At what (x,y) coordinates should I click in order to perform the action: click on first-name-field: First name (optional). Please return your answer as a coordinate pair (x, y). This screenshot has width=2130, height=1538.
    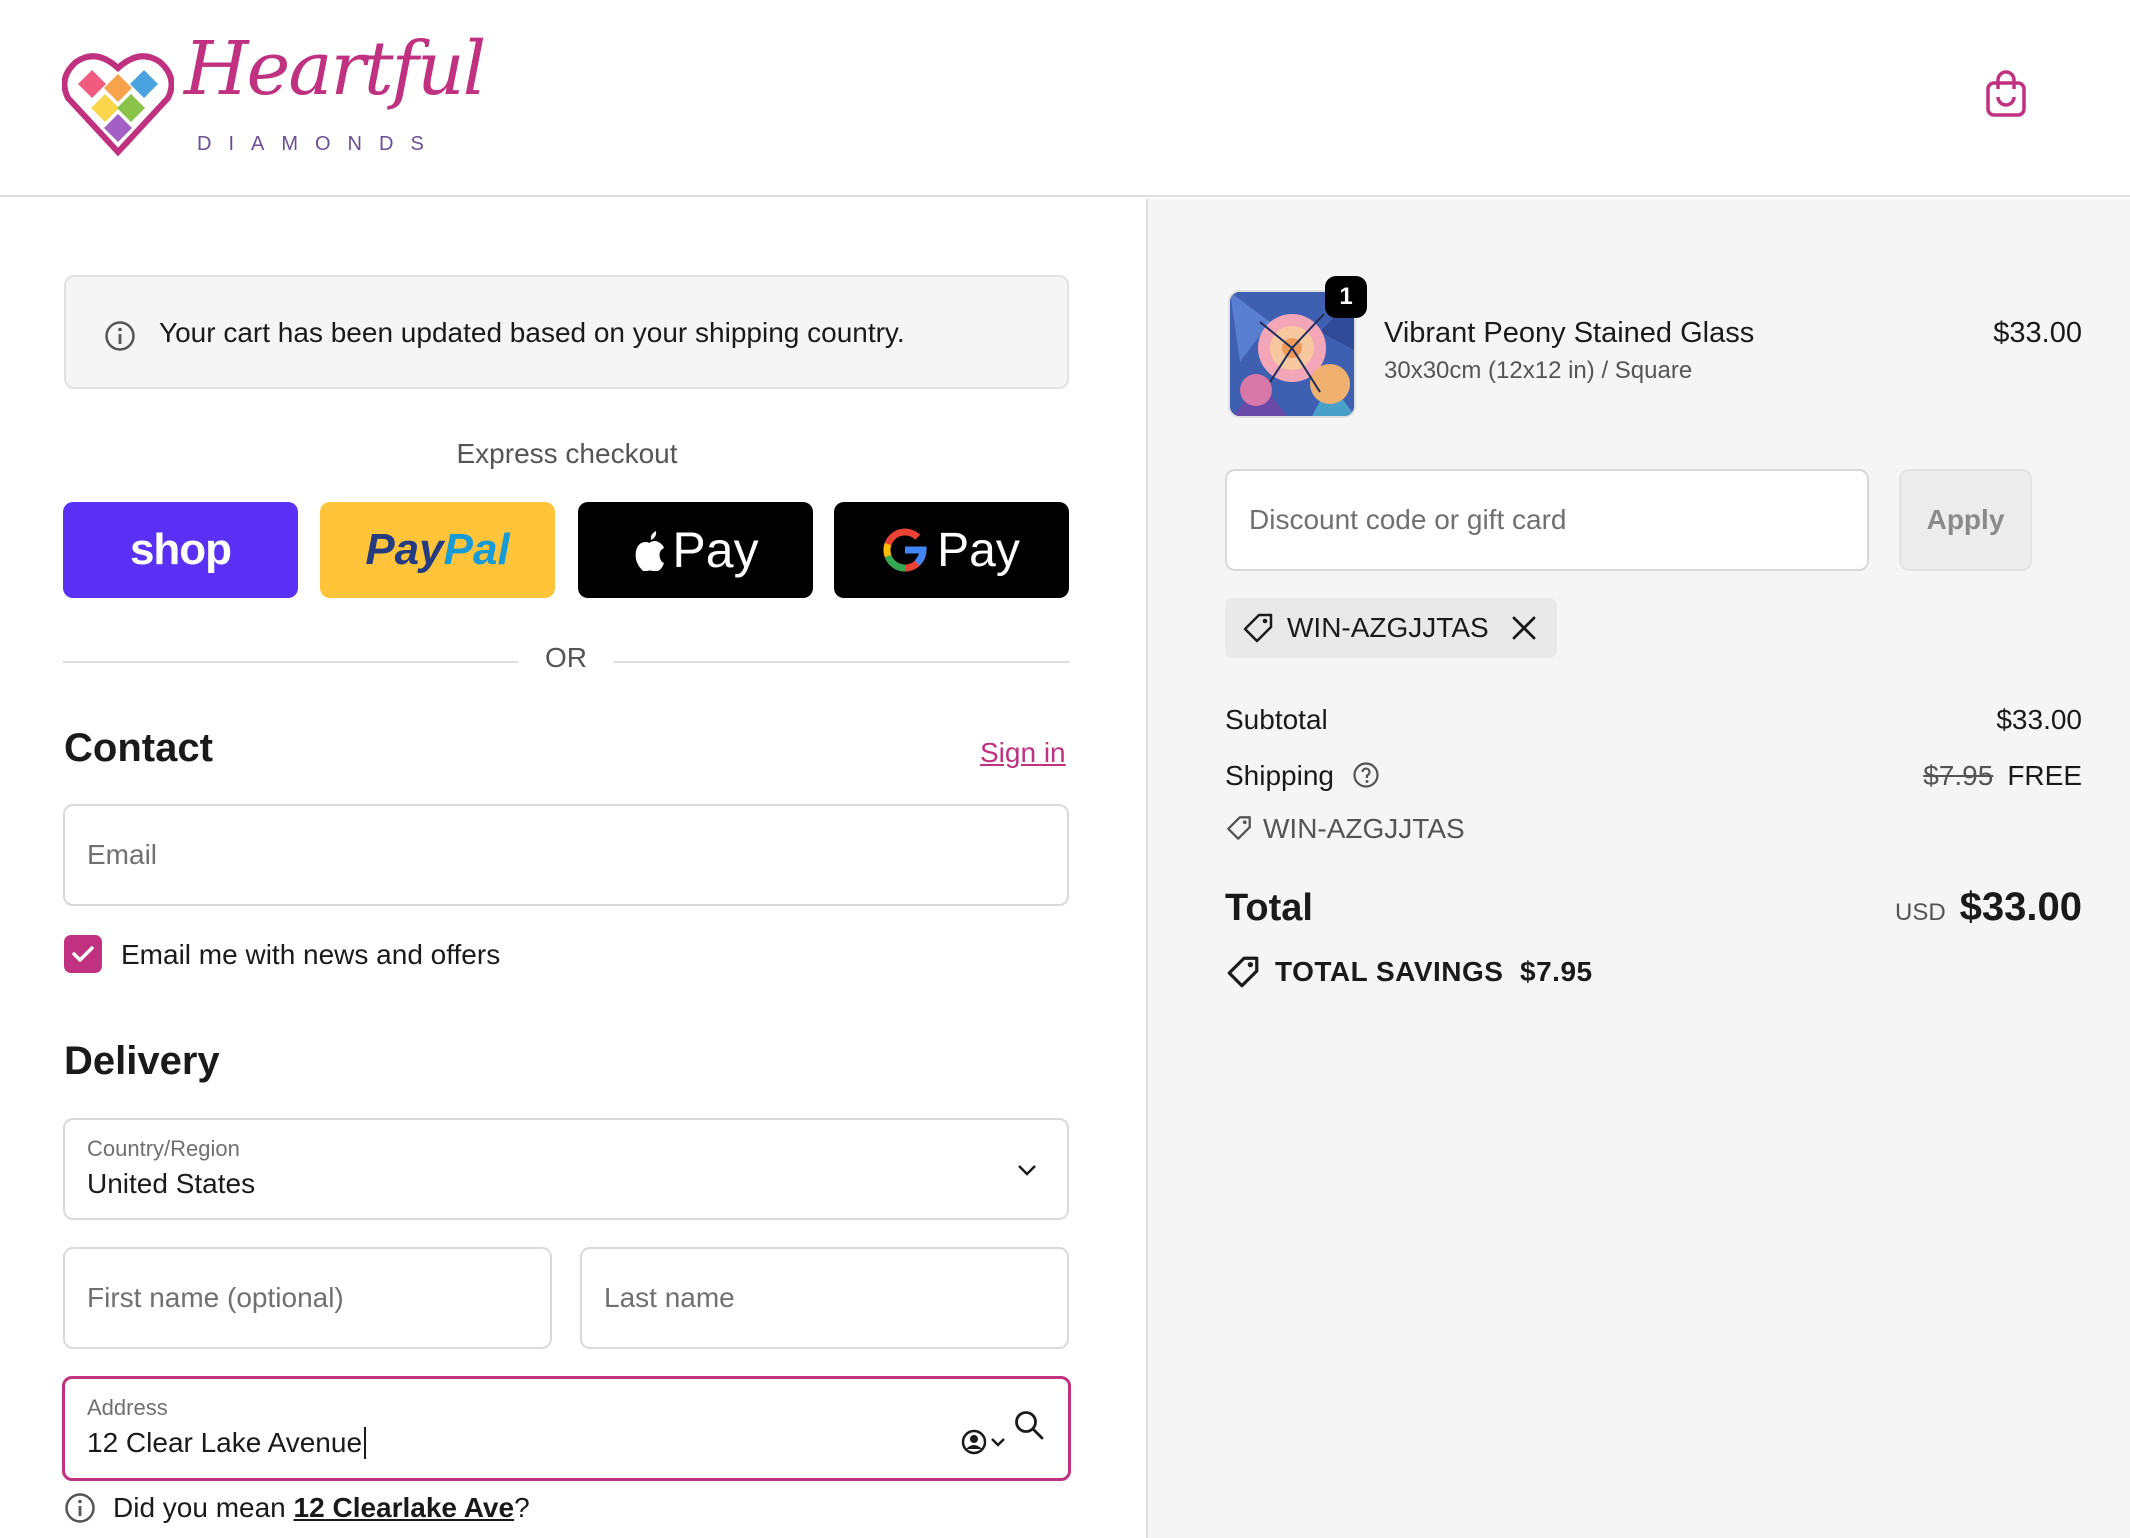
    Looking at the image, I should click on (307, 1298).